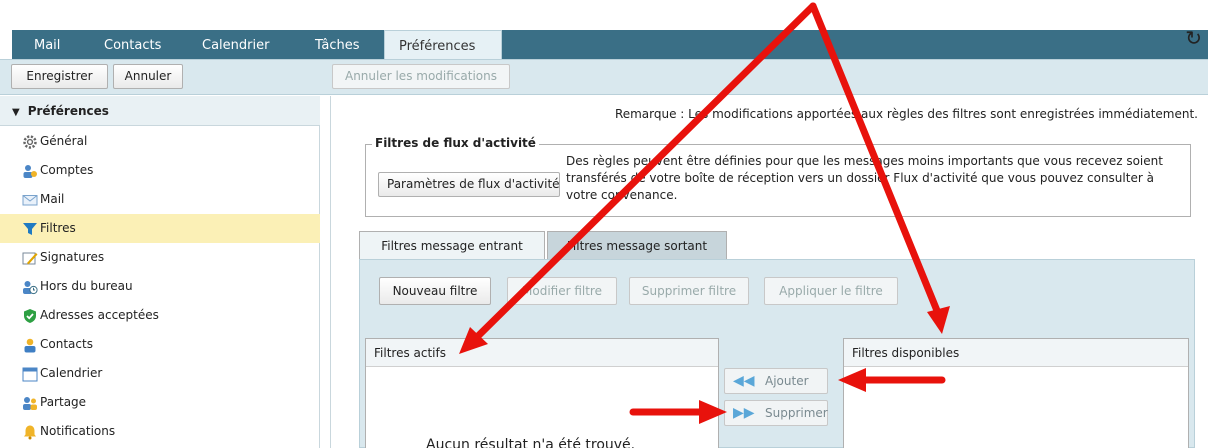 The image size is (1208, 448). What do you see at coordinates (160, 373) in the screenshot?
I see `sidebar-item-calendar: Calendrier` at bounding box center [160, 373].